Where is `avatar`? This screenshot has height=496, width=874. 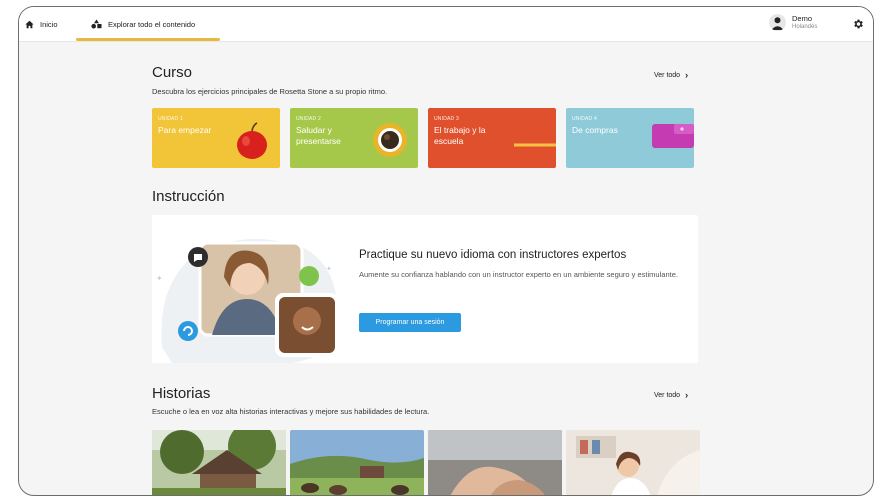
avatar is located at coordinates (777, 22).